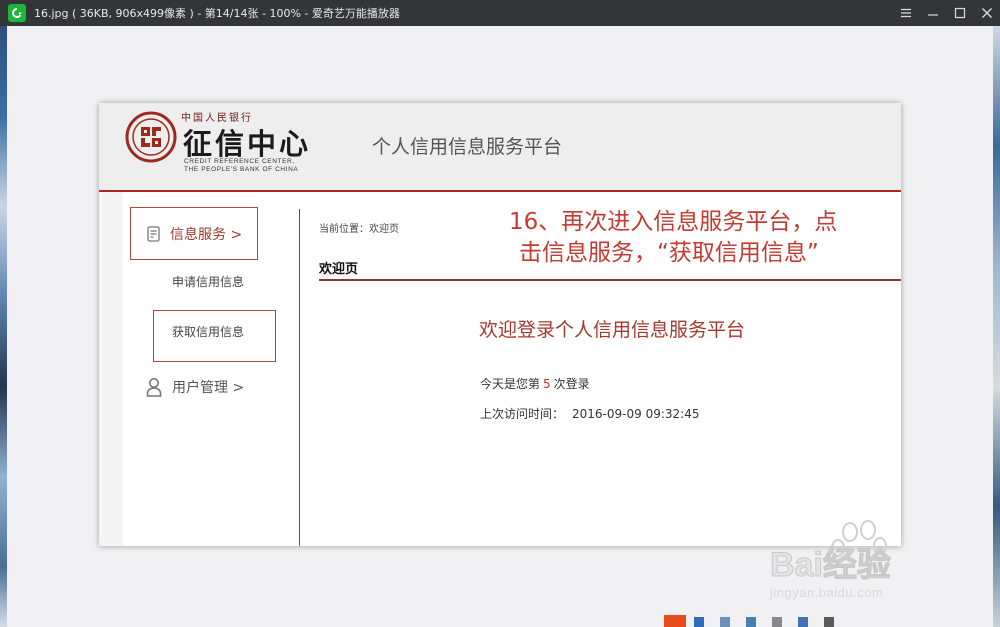 Image resolution: width=1000 pixels, height=627 pixels. Describe the element at coordinates (214, 336) in the screenshot. I see `menu-get-credit: 获取信用信息` at that location.